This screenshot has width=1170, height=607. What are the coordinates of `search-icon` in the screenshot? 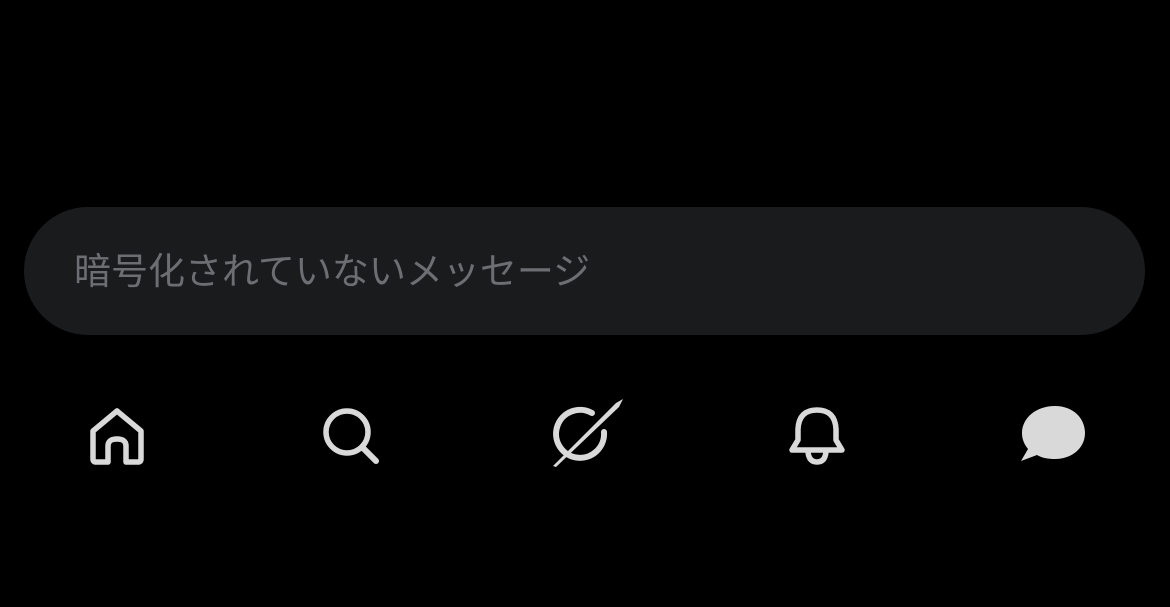 It's located at (350, 435).